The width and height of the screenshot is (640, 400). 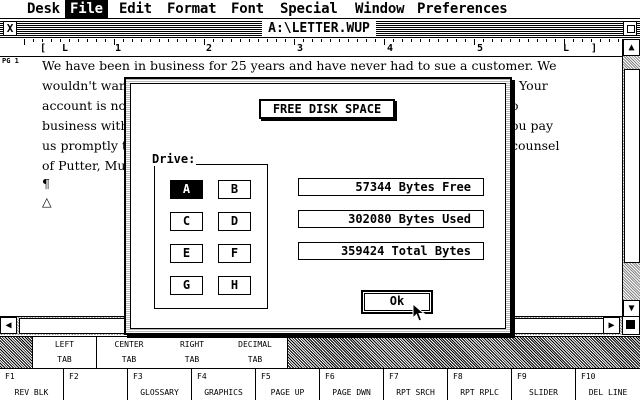 I want to click on window-title-bar: X A:\LETTER.WUP, so click(x=320, y=29).